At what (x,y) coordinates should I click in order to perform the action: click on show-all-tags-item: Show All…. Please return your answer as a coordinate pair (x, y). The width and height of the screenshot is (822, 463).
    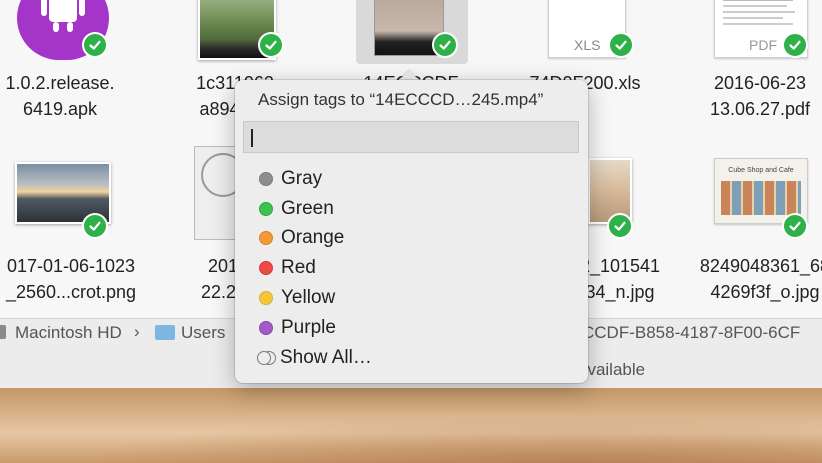
    Looking at the image, I should click on (411, 358).